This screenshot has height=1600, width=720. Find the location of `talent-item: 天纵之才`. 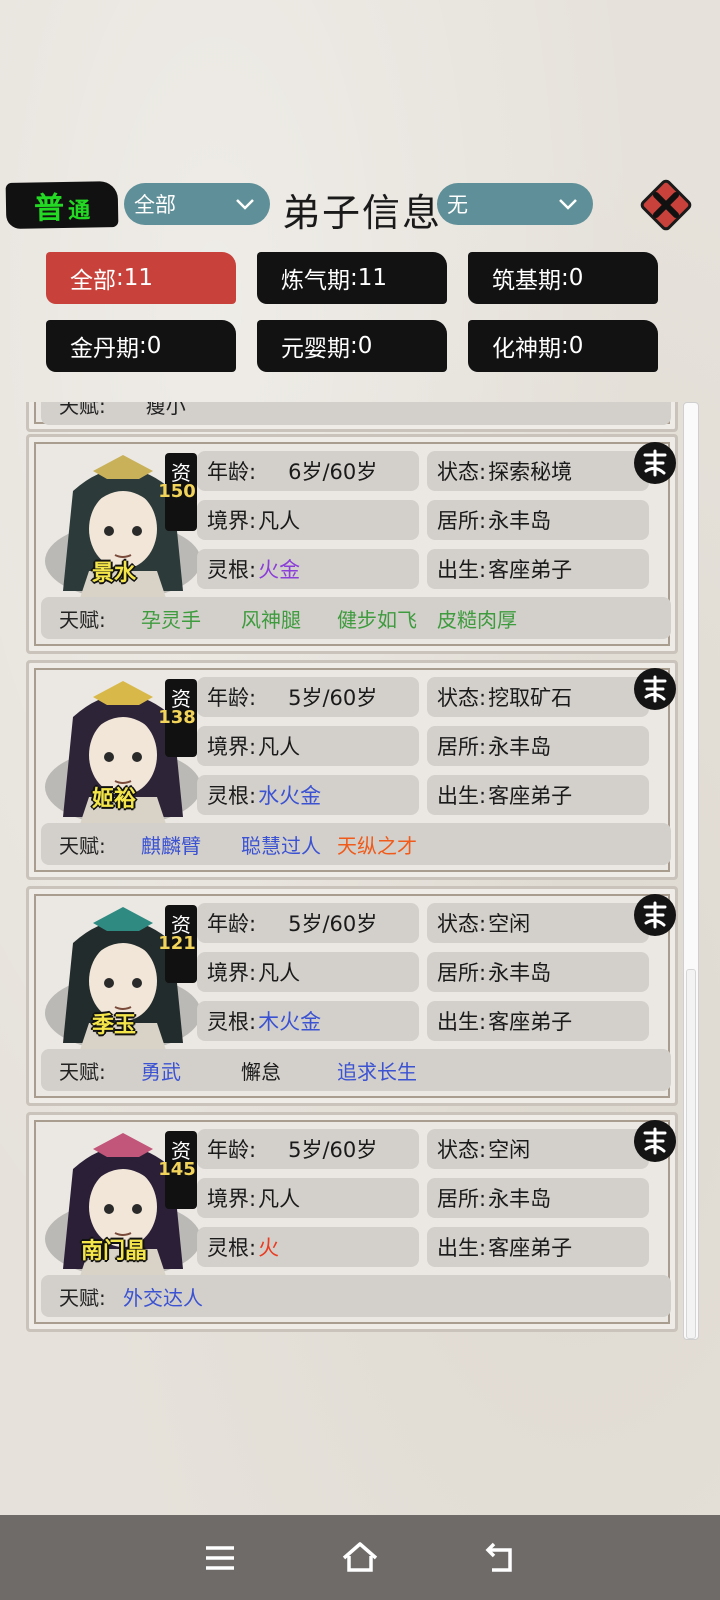

talent-item: 天纵之才 is located at coordinates (377, 844).